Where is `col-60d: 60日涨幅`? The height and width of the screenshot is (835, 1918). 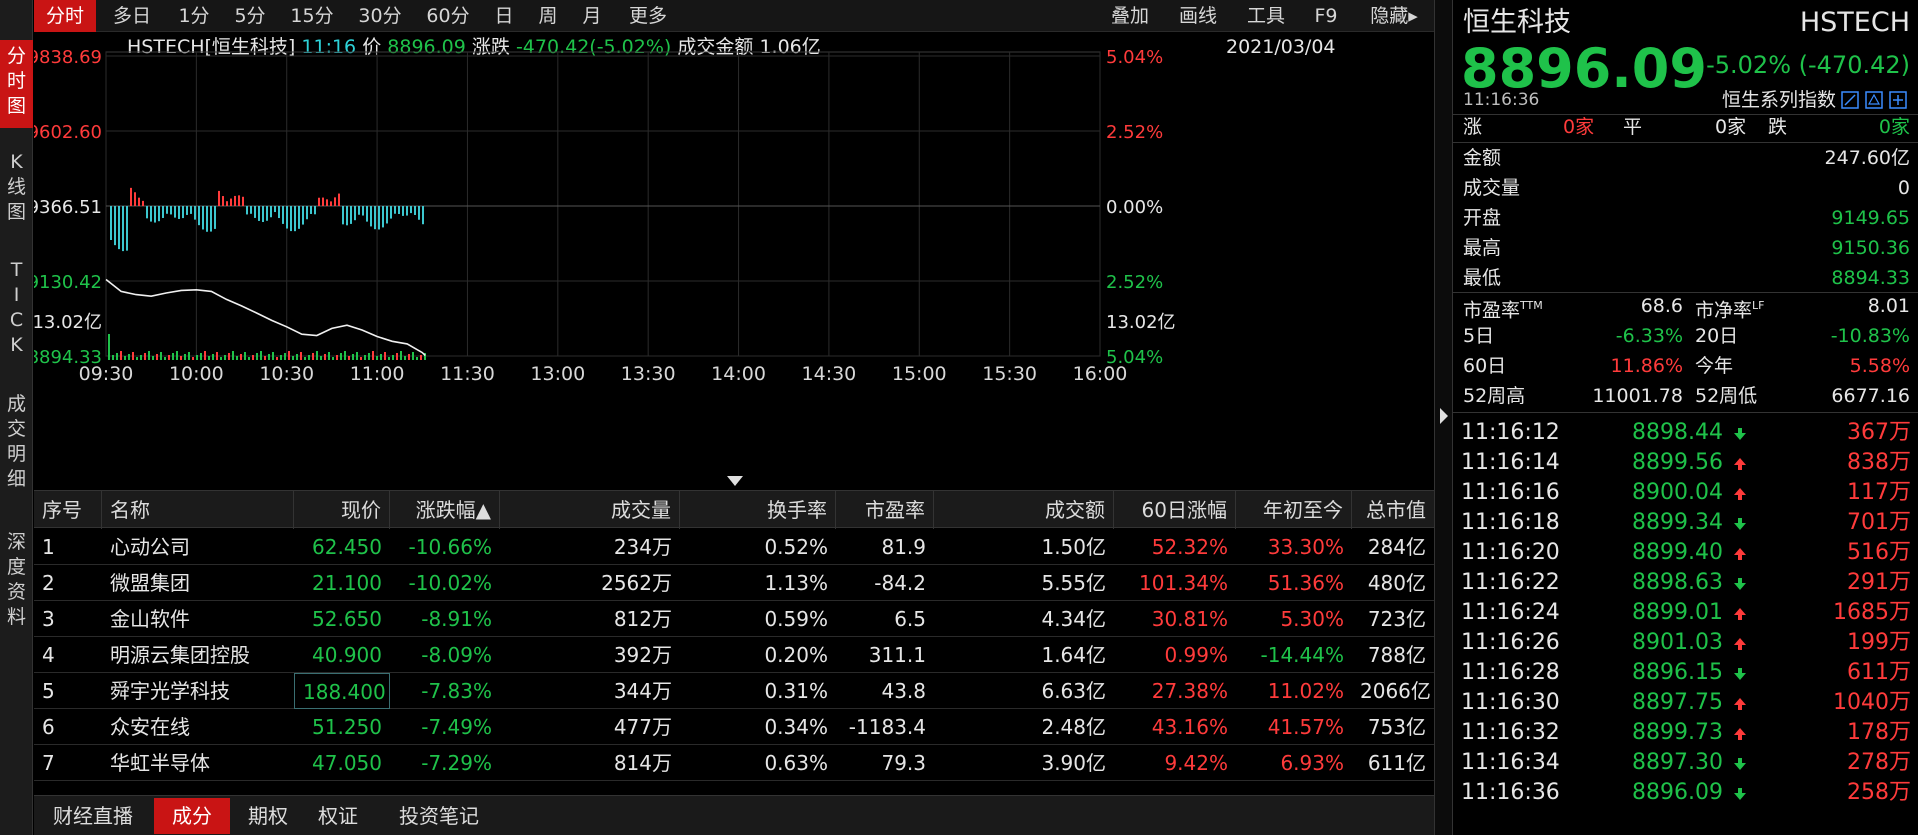
col-60d: 60日涨幅 is located at coordinates (1175, 510).